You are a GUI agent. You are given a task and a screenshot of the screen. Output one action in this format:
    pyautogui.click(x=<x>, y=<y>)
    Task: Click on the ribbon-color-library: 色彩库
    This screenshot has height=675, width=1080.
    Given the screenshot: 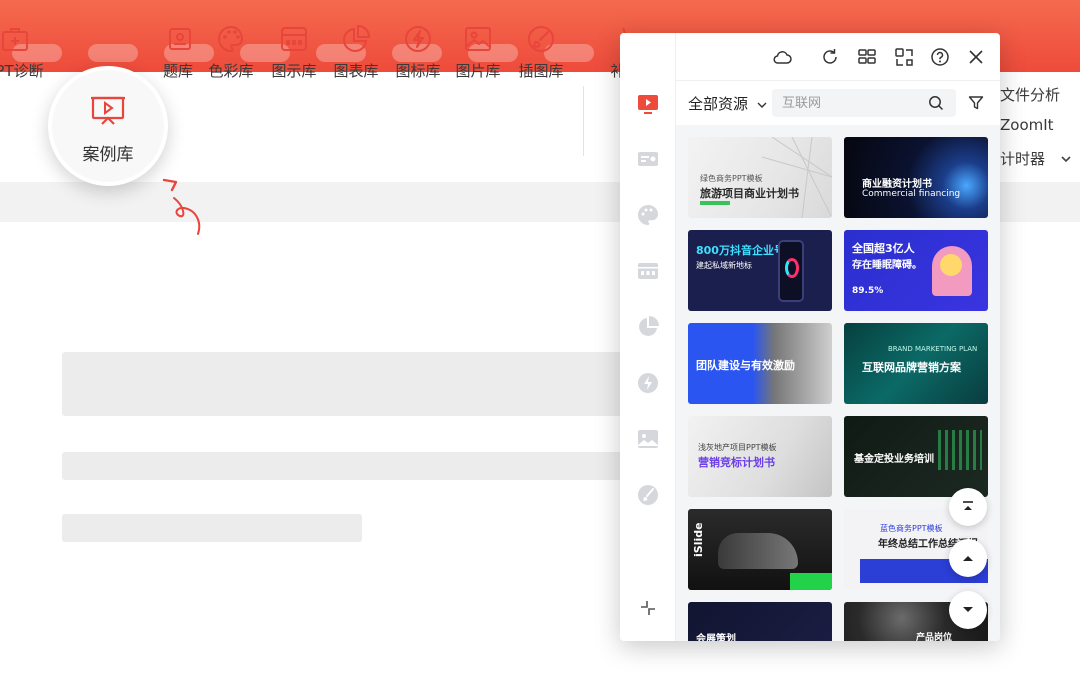 What is the action you would take?
    pyautogui.click(x=231, y=51)
    